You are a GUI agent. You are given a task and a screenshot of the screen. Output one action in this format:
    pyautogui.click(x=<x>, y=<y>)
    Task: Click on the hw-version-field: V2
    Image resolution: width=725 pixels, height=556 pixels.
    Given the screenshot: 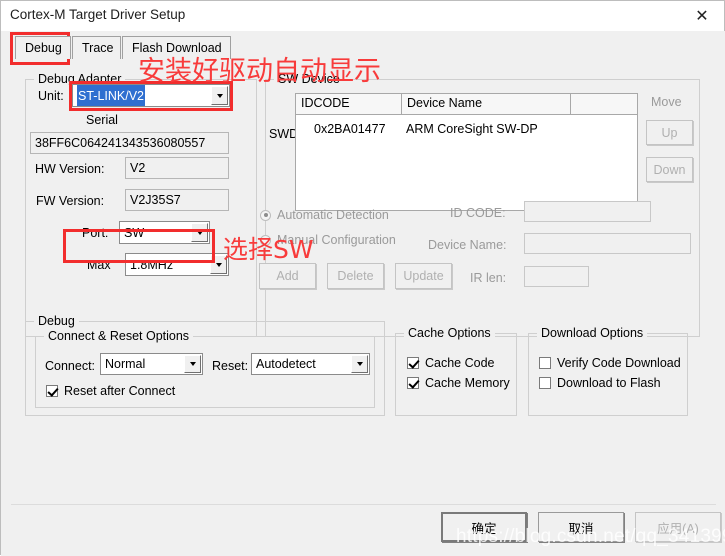 What is the action you would take?
    pyautogui.click(x=177, y=168)
    